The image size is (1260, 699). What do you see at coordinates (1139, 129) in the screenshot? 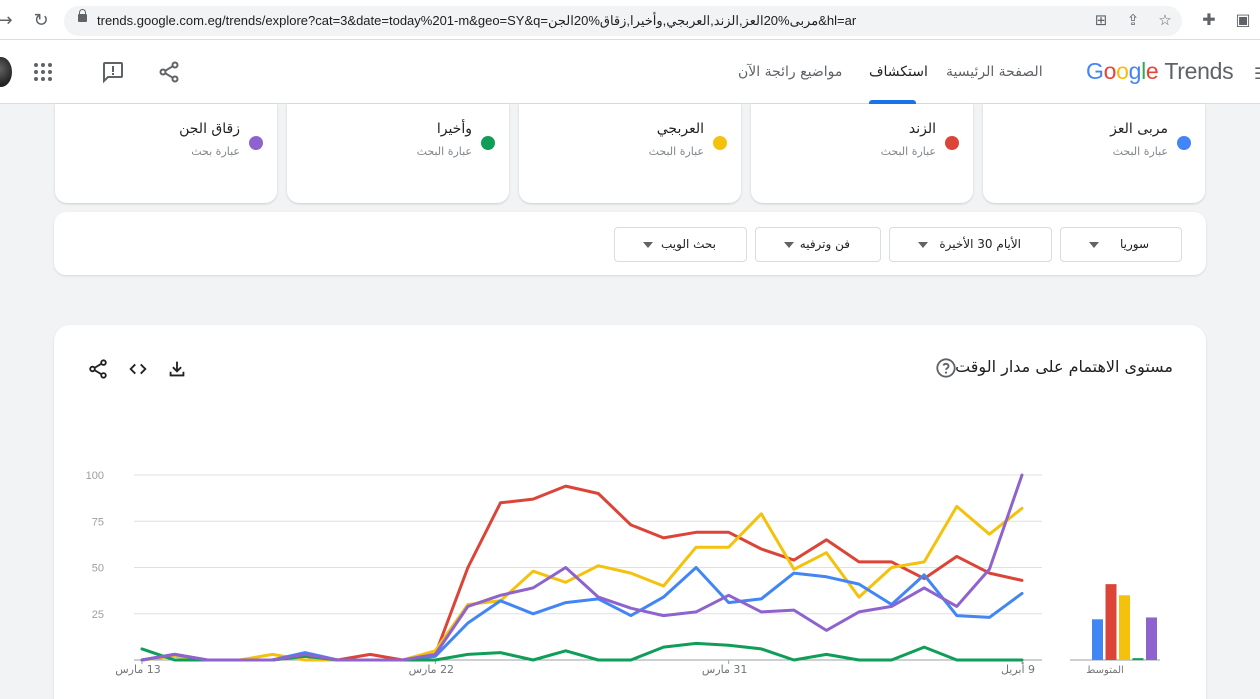
I see `term-name: مربى العز` at bounding box center [1139, 129].